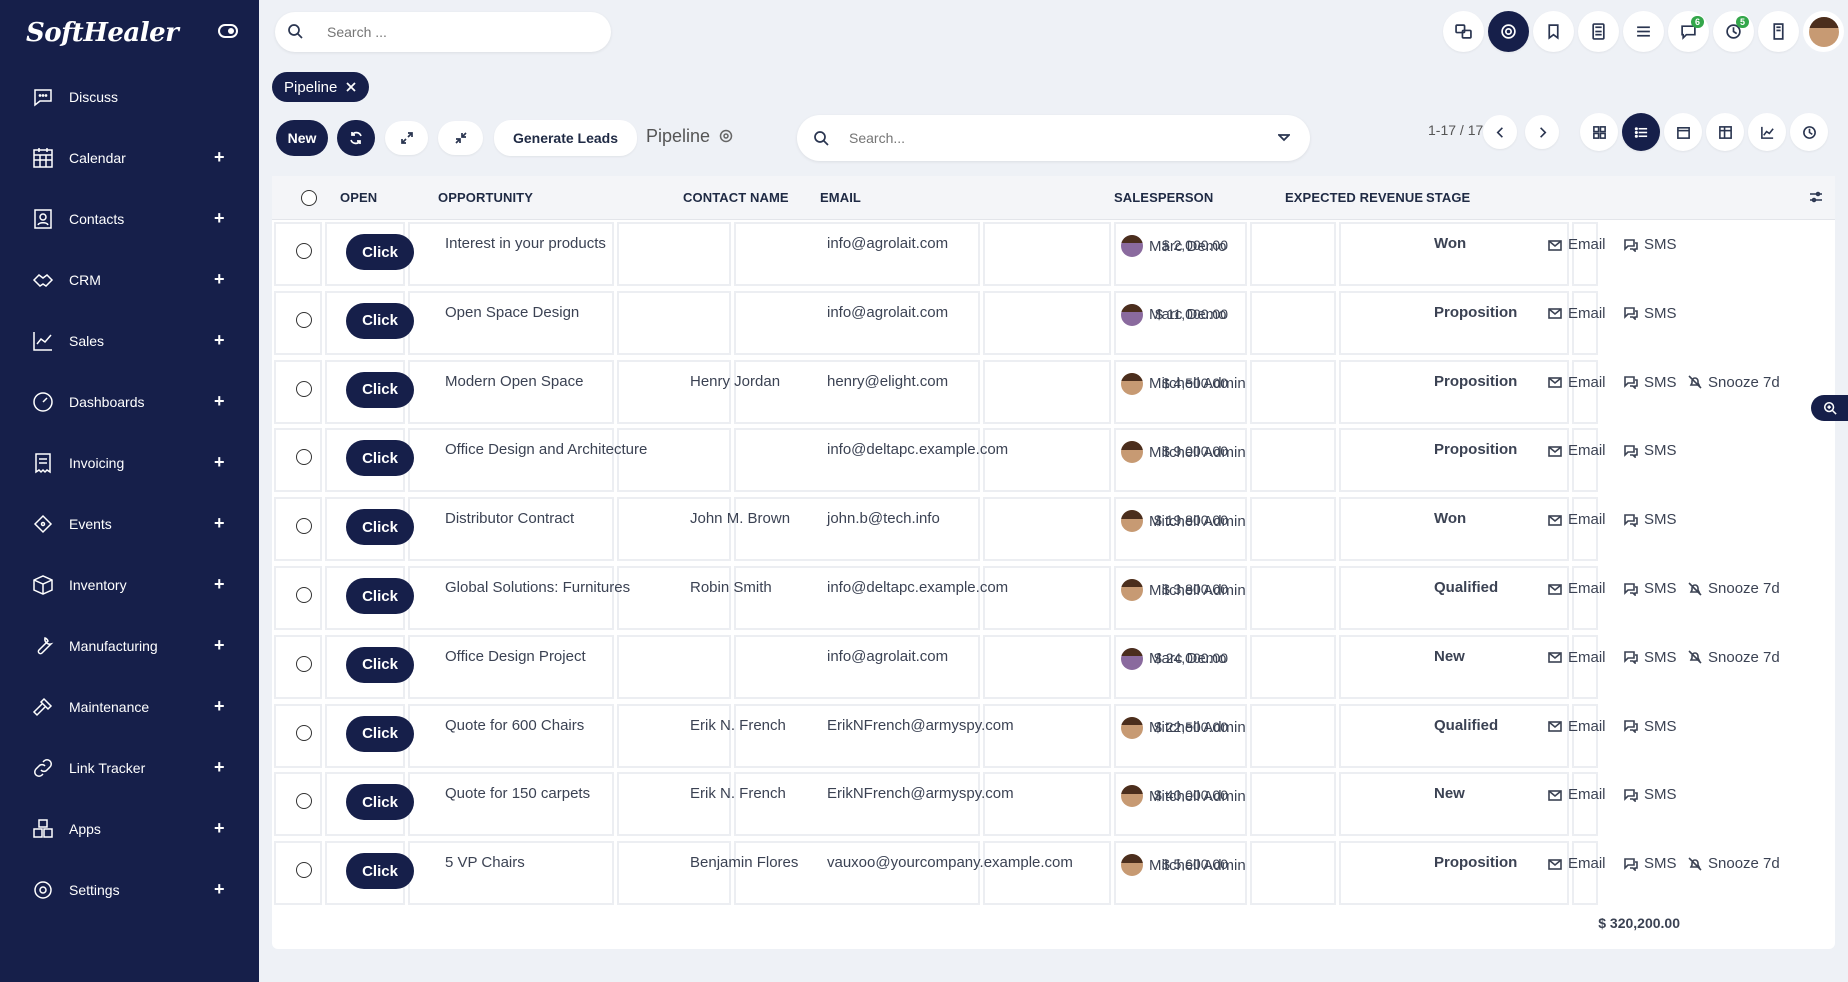 The image size is (1848, 982). What do you see at coordinates (228, 31) in the screenshot?
I see `sidebar-toggle-icon` at bounding box center [228, 31].